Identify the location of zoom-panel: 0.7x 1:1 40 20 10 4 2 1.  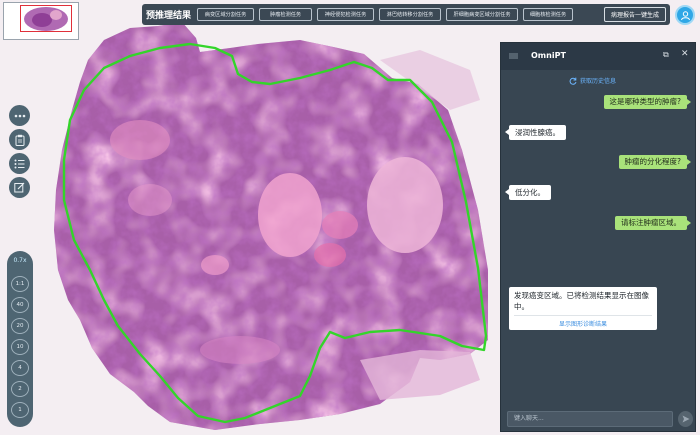
(20, 339).